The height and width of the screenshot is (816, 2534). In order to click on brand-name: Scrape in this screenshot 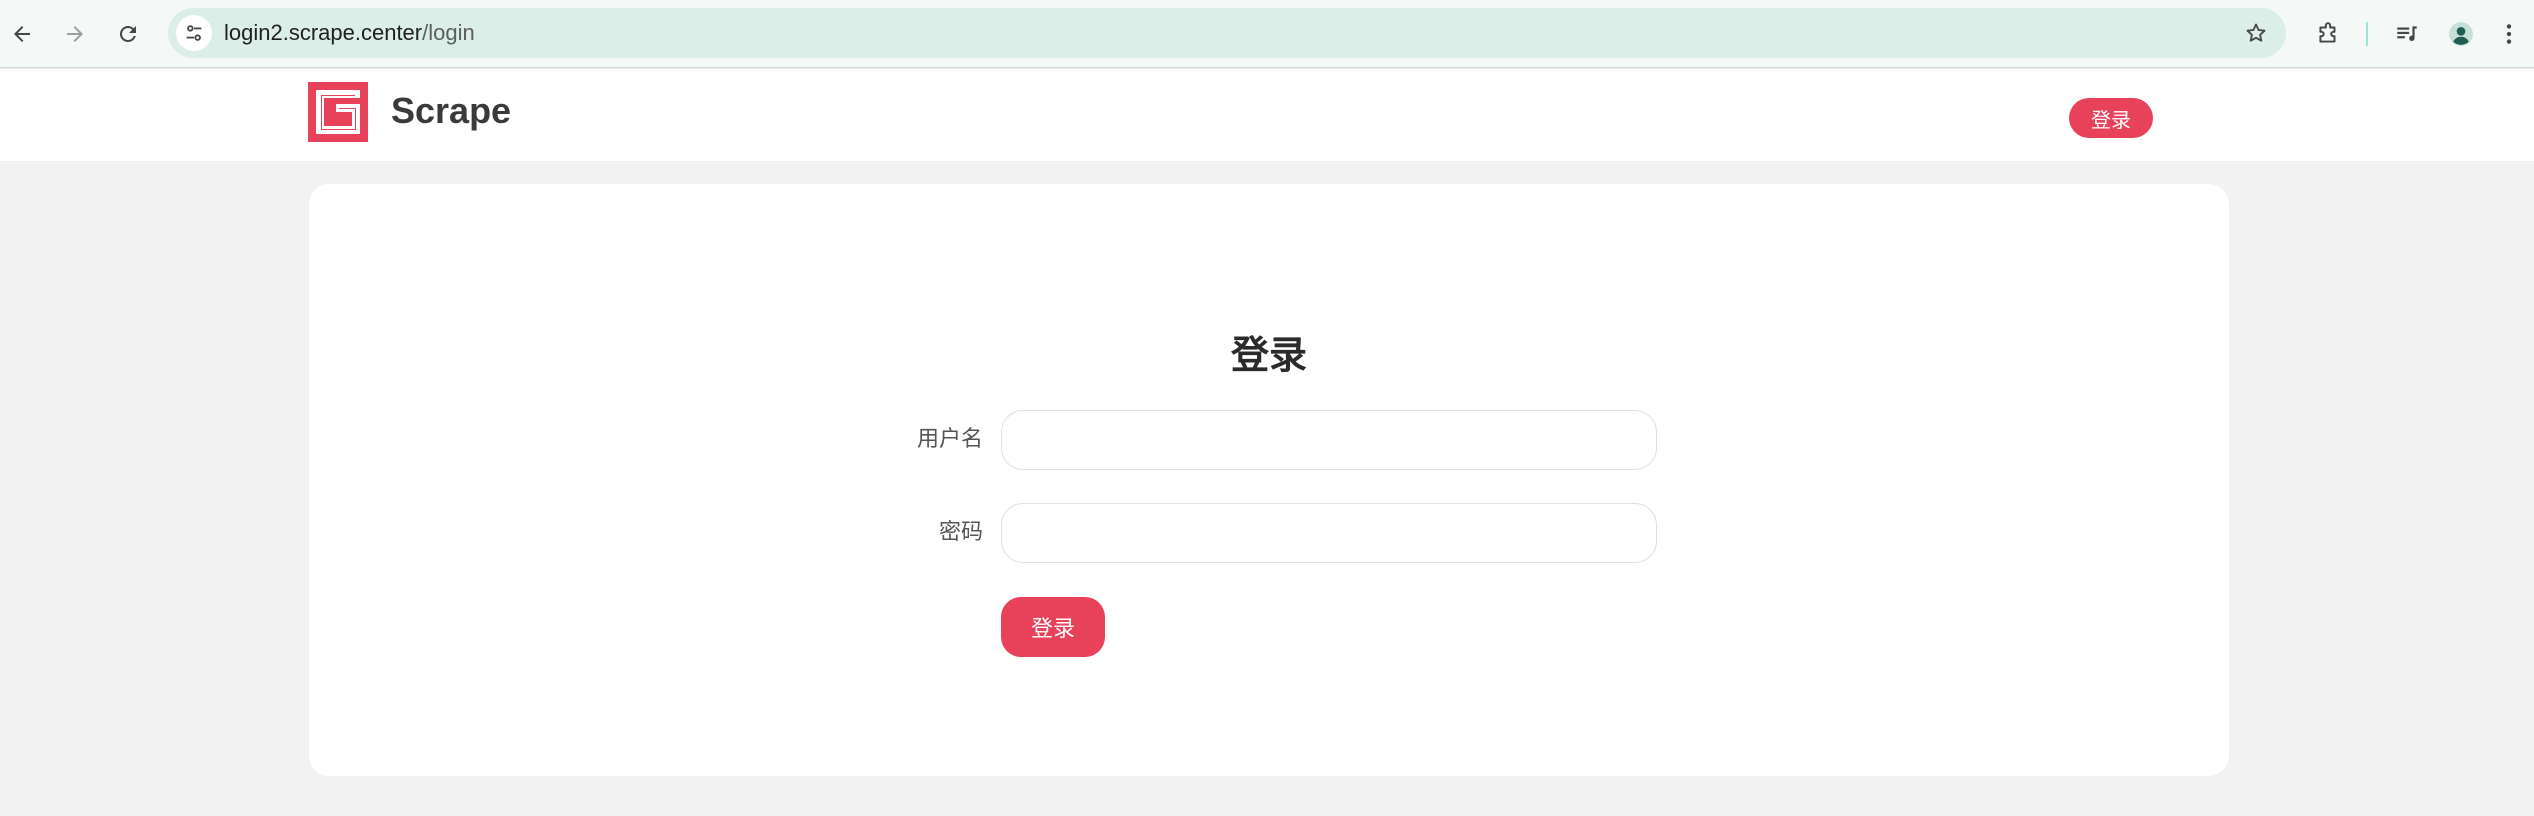, I will do `click(451, 111)`.